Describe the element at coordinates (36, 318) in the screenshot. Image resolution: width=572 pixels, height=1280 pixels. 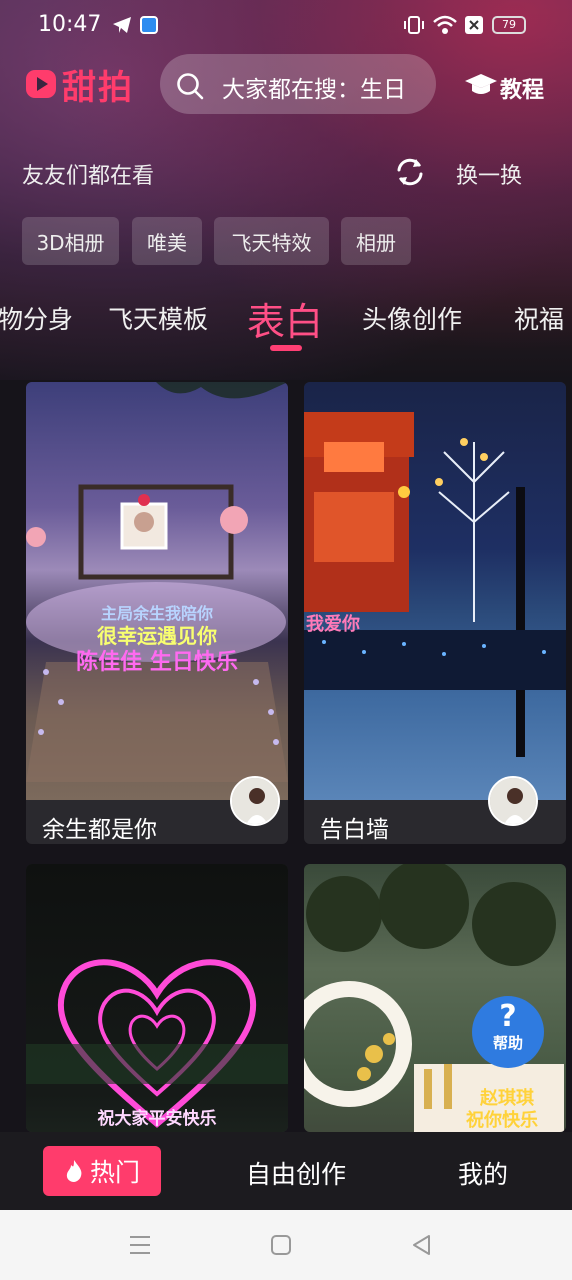
I see `tab-clone: 物分身` at that location.